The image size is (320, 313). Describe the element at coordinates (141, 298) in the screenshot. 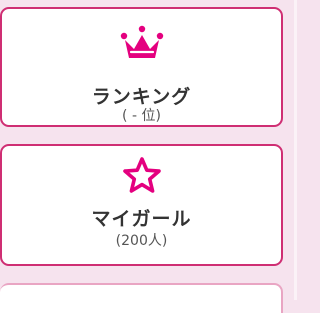

I see `next-menu-card` at that location.